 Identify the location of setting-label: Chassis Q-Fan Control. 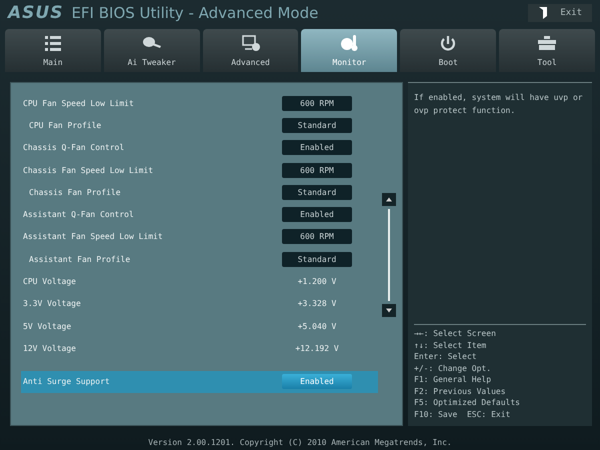
(73, 147).